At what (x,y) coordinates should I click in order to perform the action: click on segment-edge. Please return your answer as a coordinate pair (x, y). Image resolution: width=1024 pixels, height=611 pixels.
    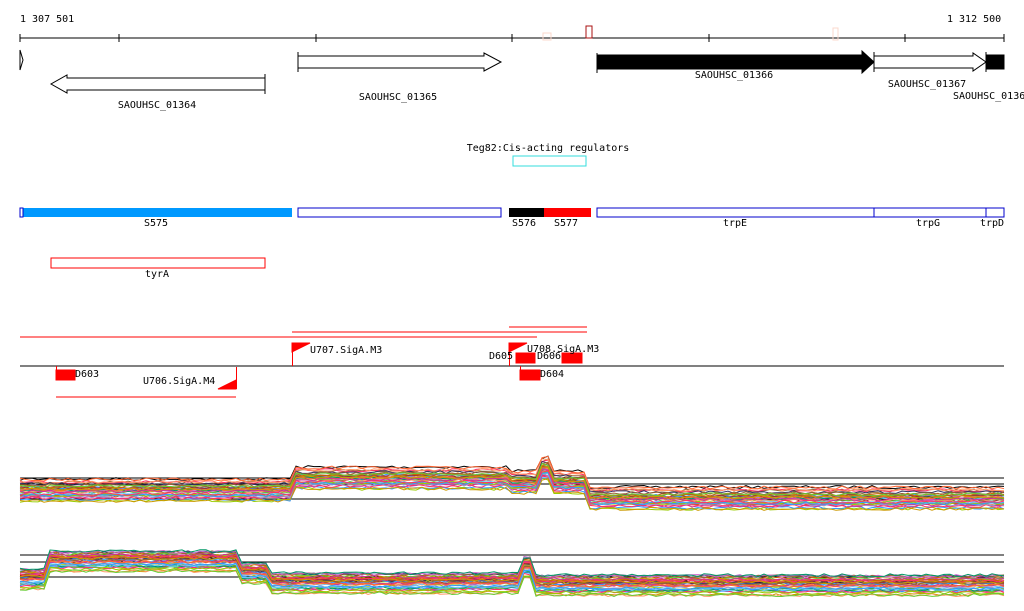
    Looking at the image, I should click on (21, 212).